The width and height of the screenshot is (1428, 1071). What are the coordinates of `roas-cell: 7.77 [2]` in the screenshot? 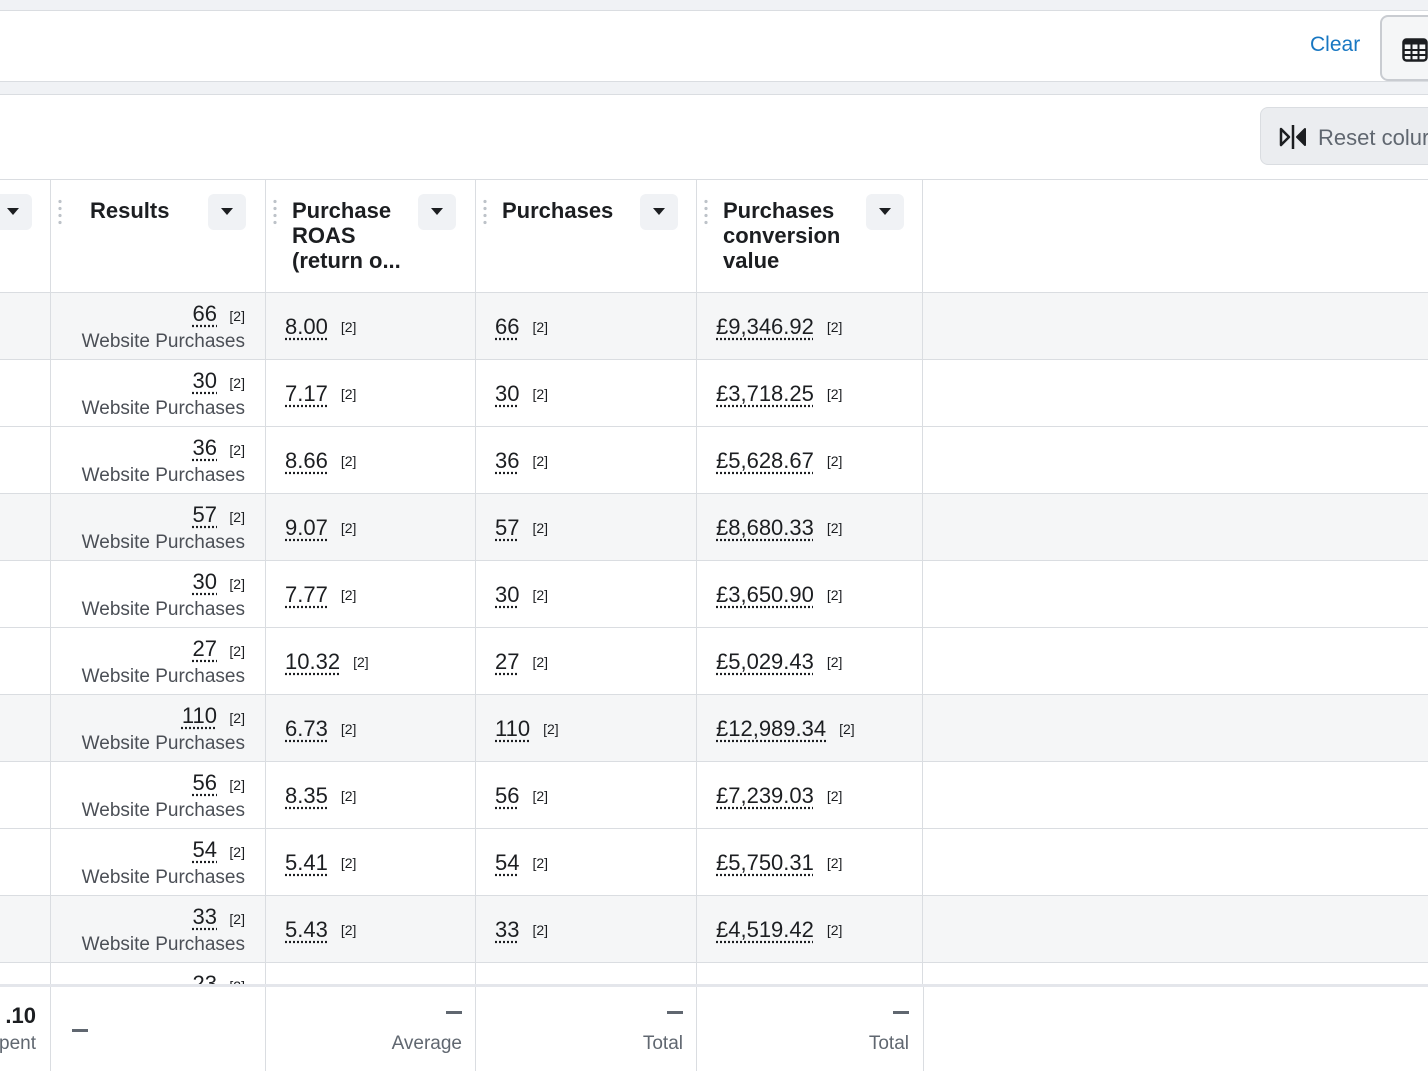 It's located at (370, 594).